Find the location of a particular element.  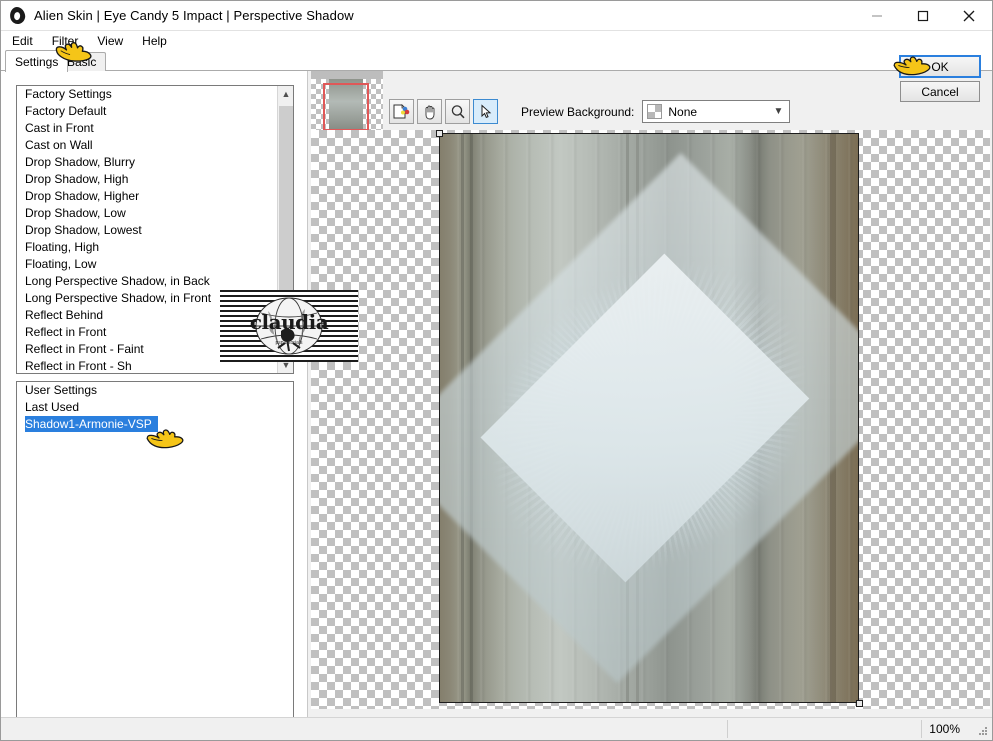

list-item: Cast in Front is located at coordinates (155, 128).